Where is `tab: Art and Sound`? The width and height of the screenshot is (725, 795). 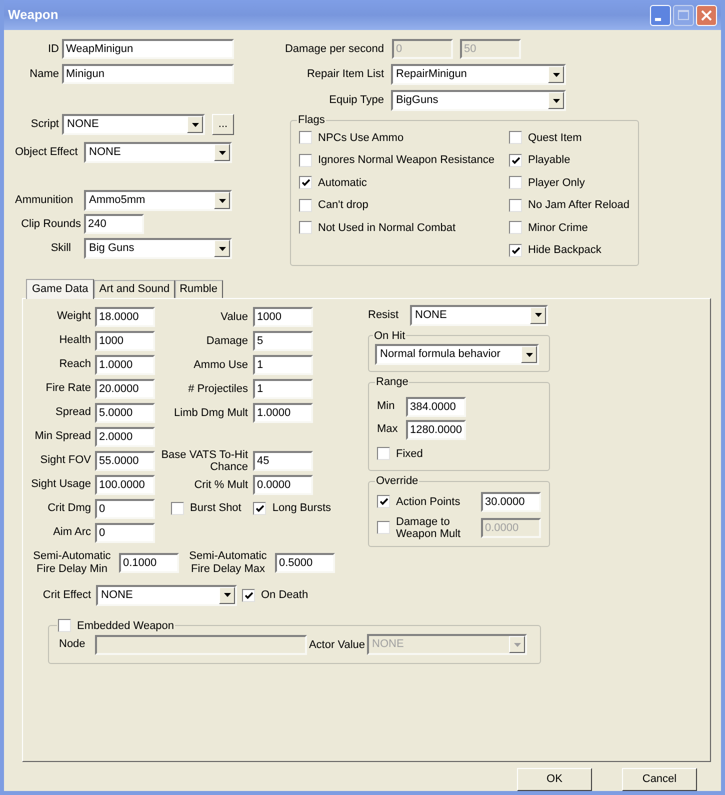 tab: Art and Sound is located at coordinates (134, 289).